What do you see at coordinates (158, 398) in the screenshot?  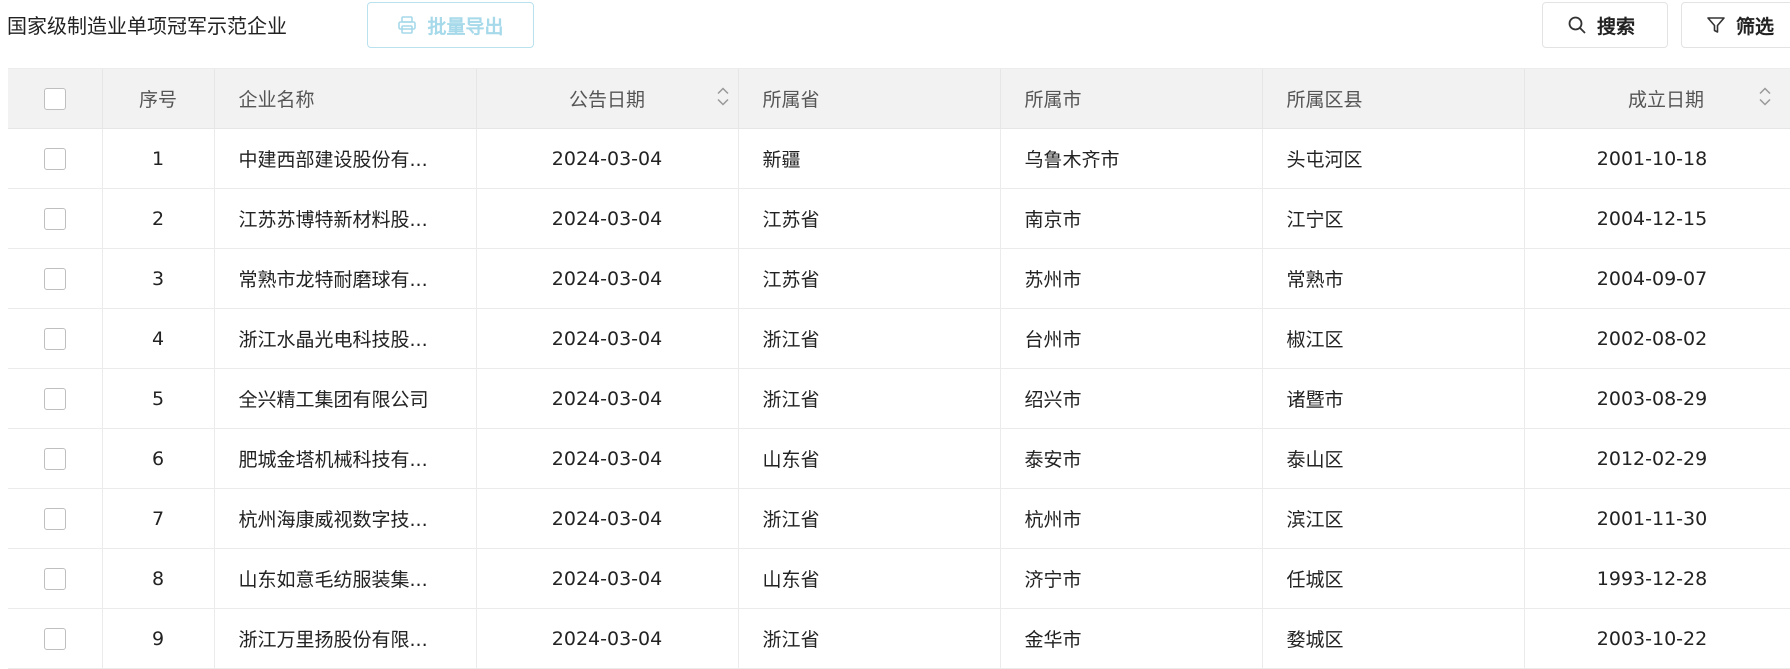 I see `index-cell: 5` at bounding box center [158, 398].